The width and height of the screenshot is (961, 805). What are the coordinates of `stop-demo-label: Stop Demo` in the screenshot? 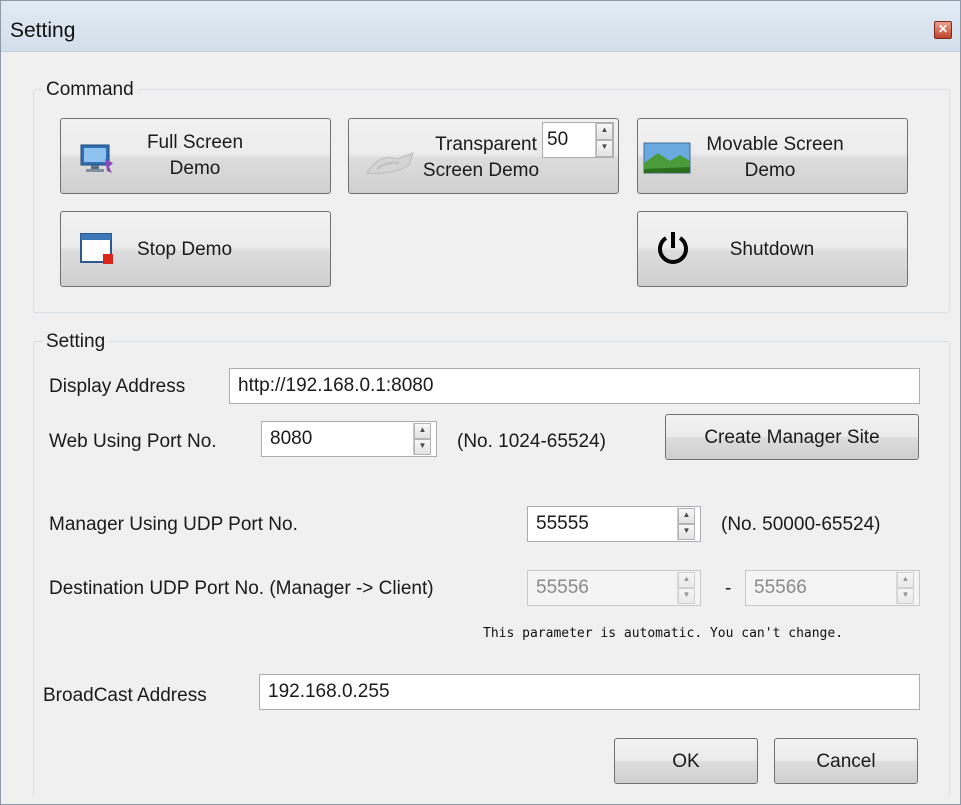 It's located at (185, 249).